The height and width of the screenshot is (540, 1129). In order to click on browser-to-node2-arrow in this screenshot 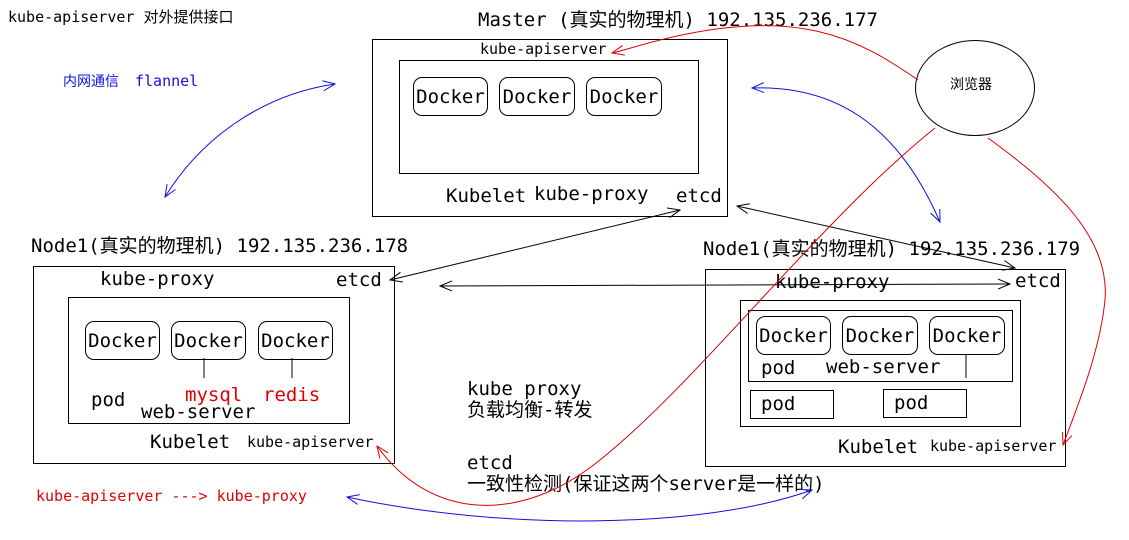, I will do `click(1046, 291)`.